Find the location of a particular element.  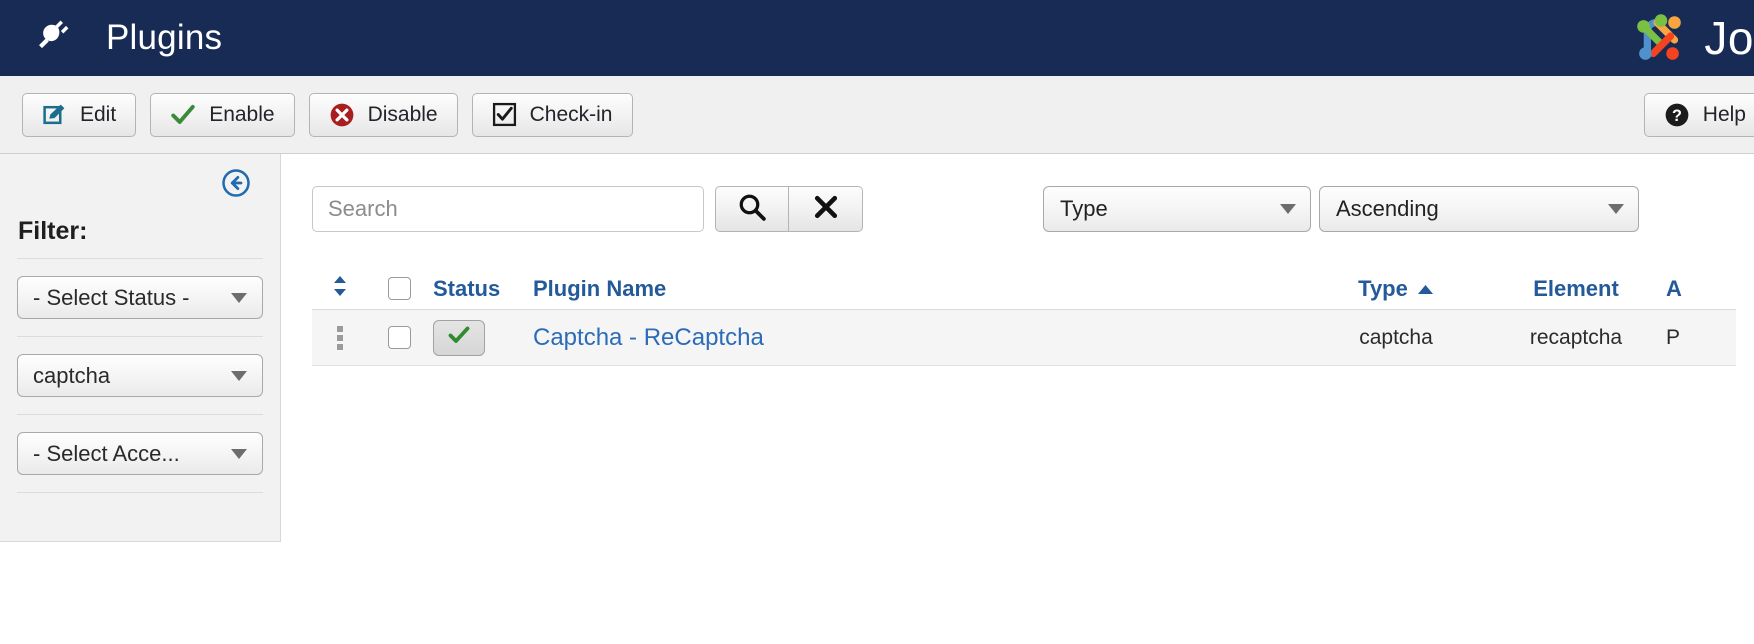

enable-button-label: Enable is located at coordinates (242, 114).